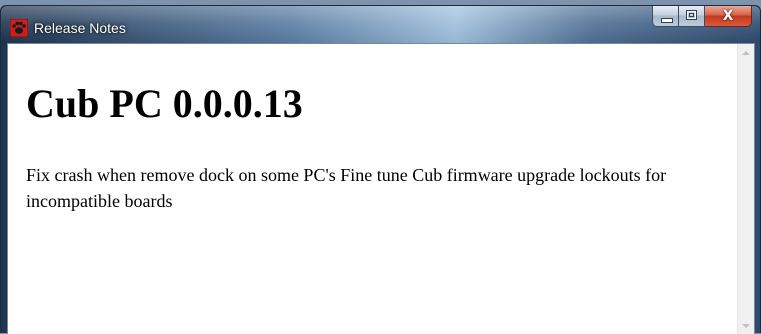 The width and height of the screenshot is (761, 334). Describe the element at coordinates (665, 16) in the screenshot. I see `minimize-button` at that location.